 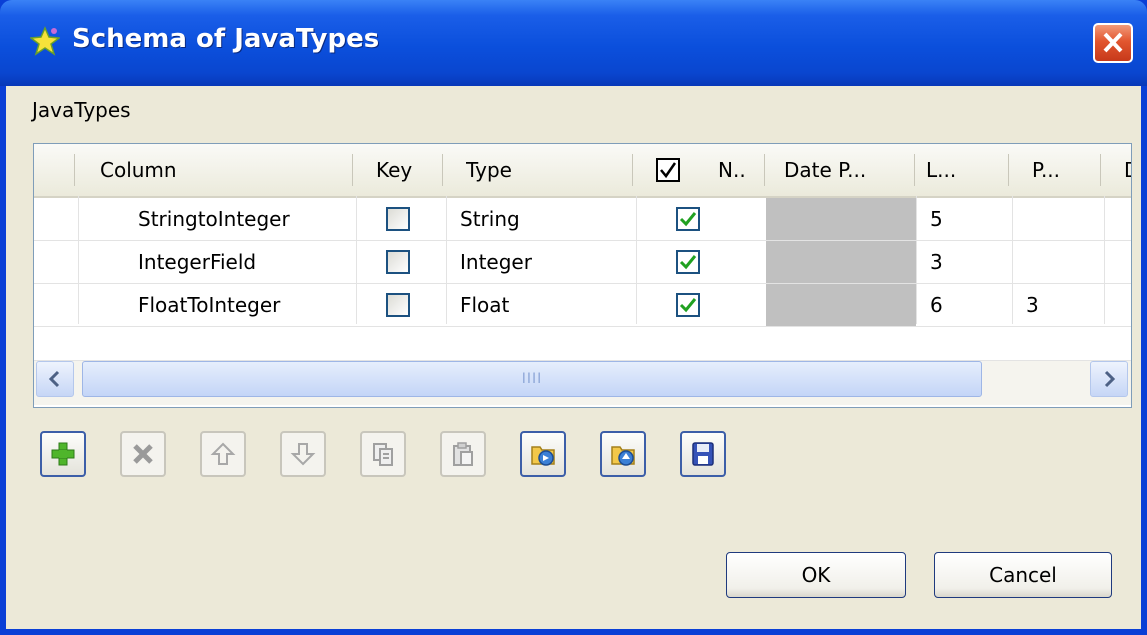 What do you see at coordinates (532, 379) in the screenshot?
I see `scroll-thumb: IIII` at bounding box center [532, 379].